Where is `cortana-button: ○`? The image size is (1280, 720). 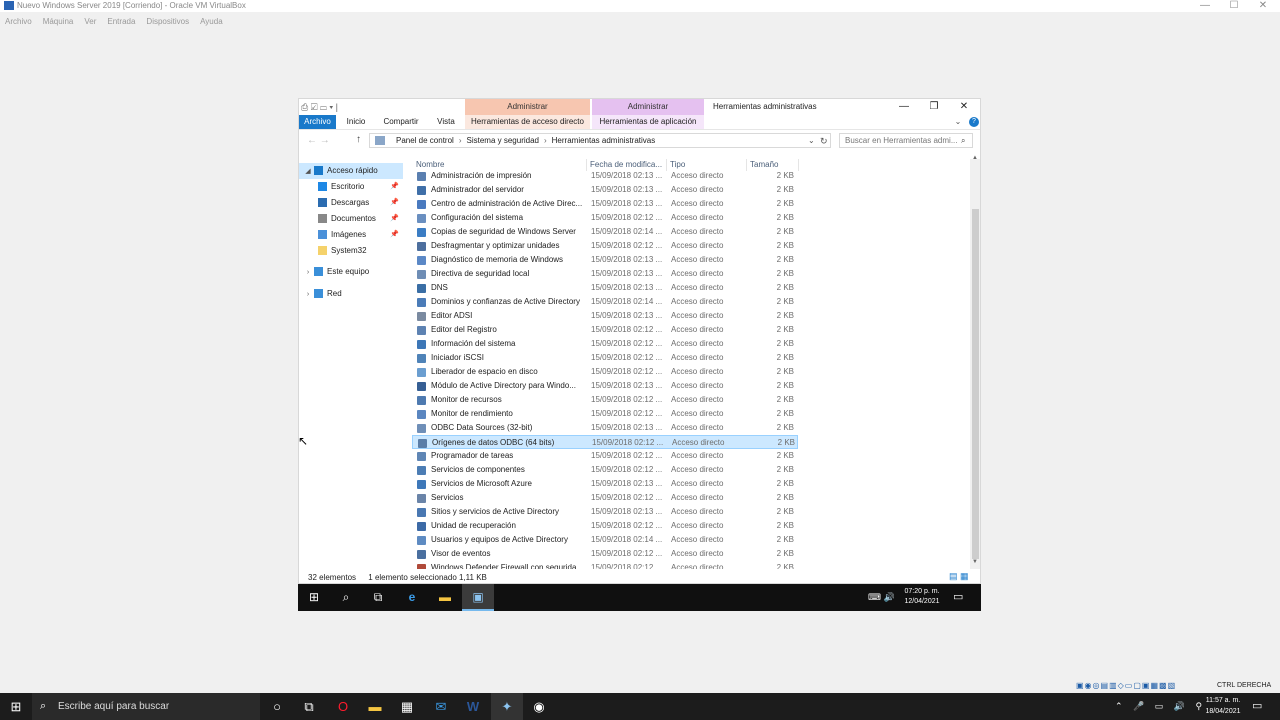
cortana-button: ○ is located at coordinates (277, 706).